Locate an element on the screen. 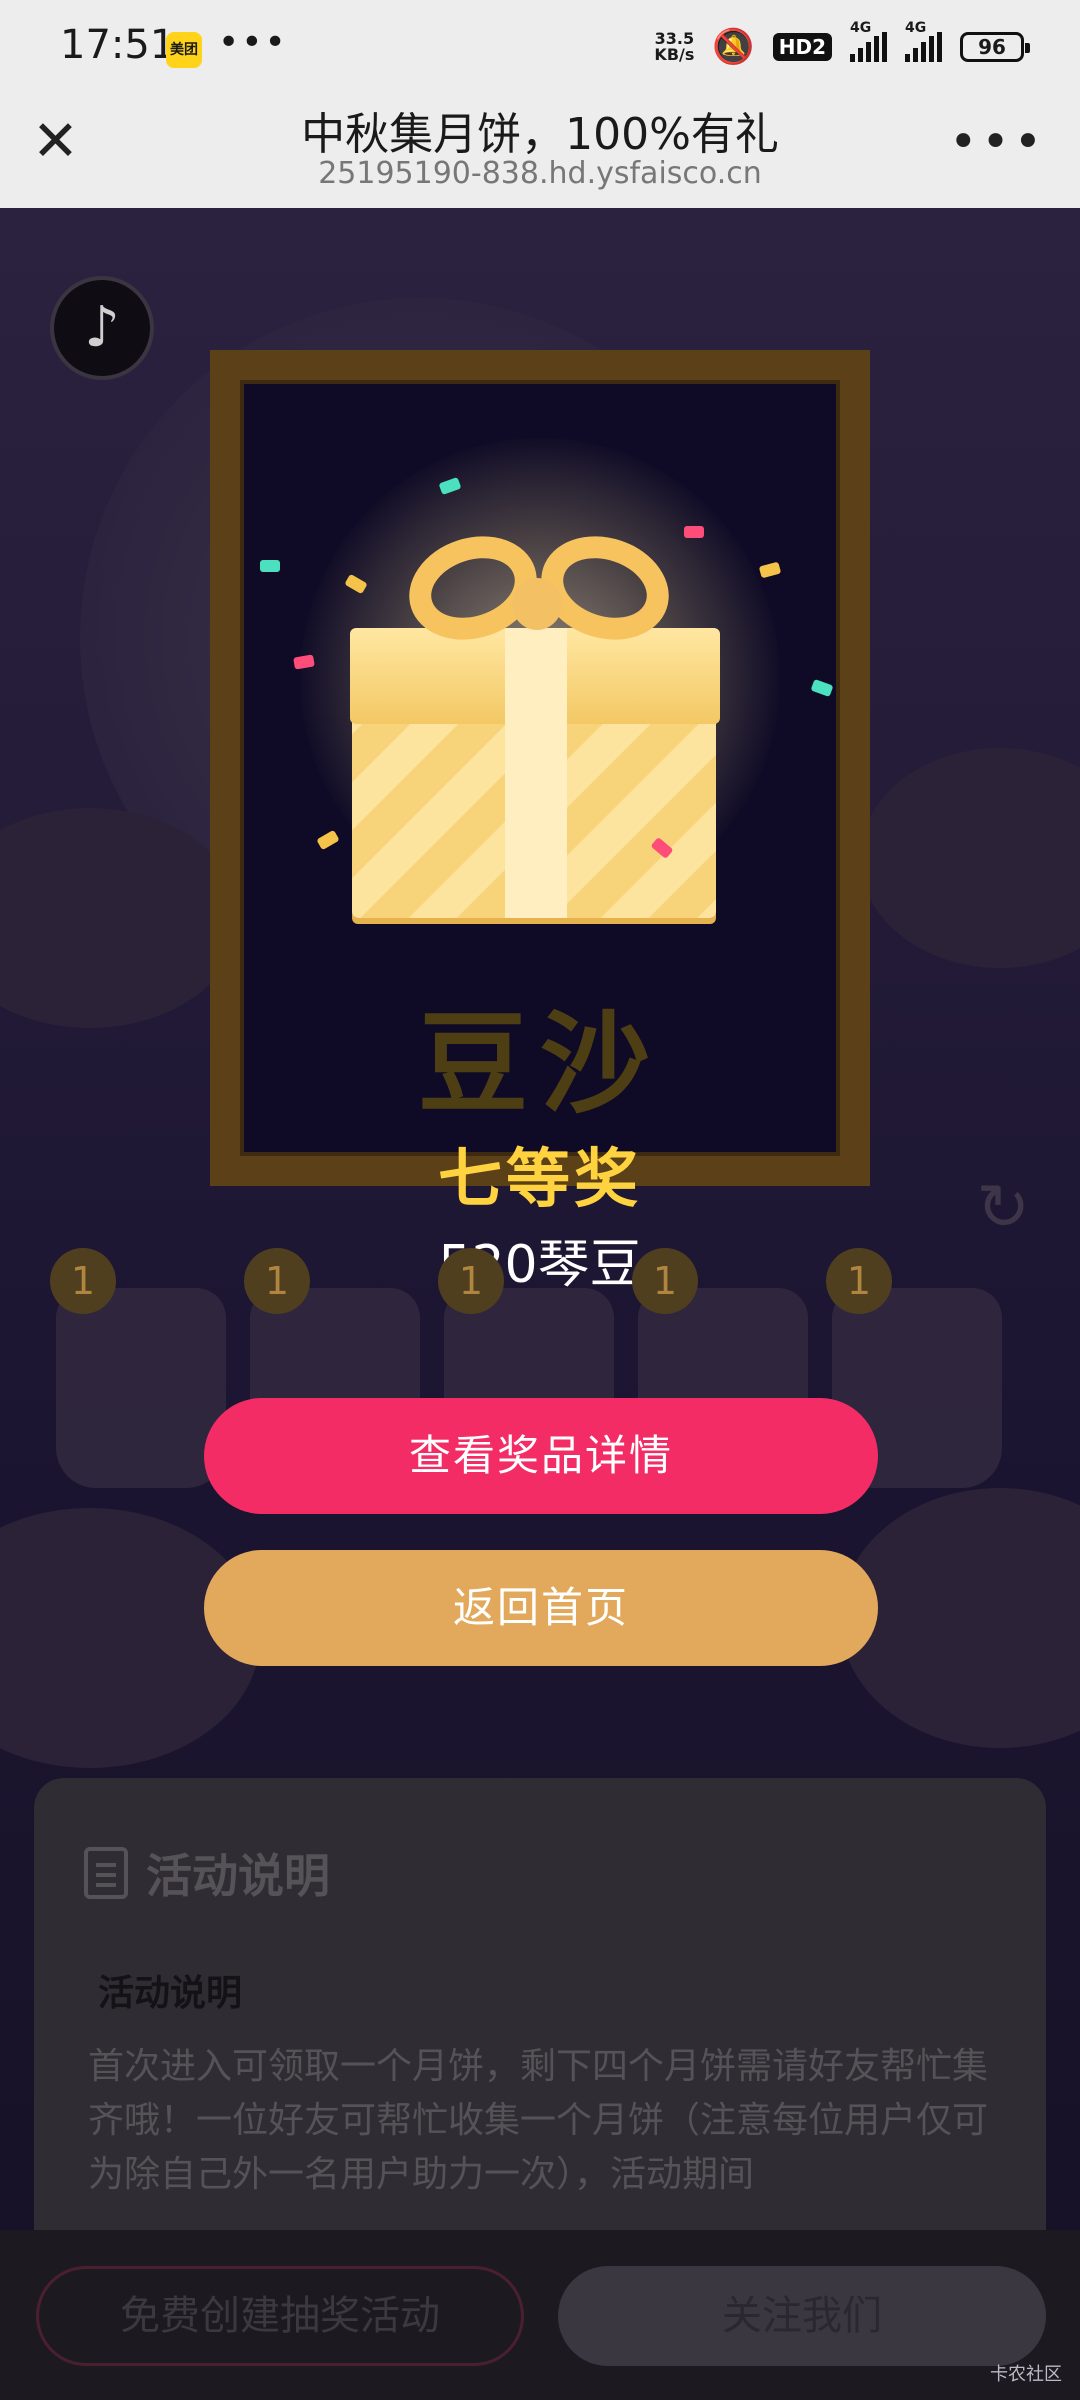  cloud-decoration is located at coordinates (970, 858).